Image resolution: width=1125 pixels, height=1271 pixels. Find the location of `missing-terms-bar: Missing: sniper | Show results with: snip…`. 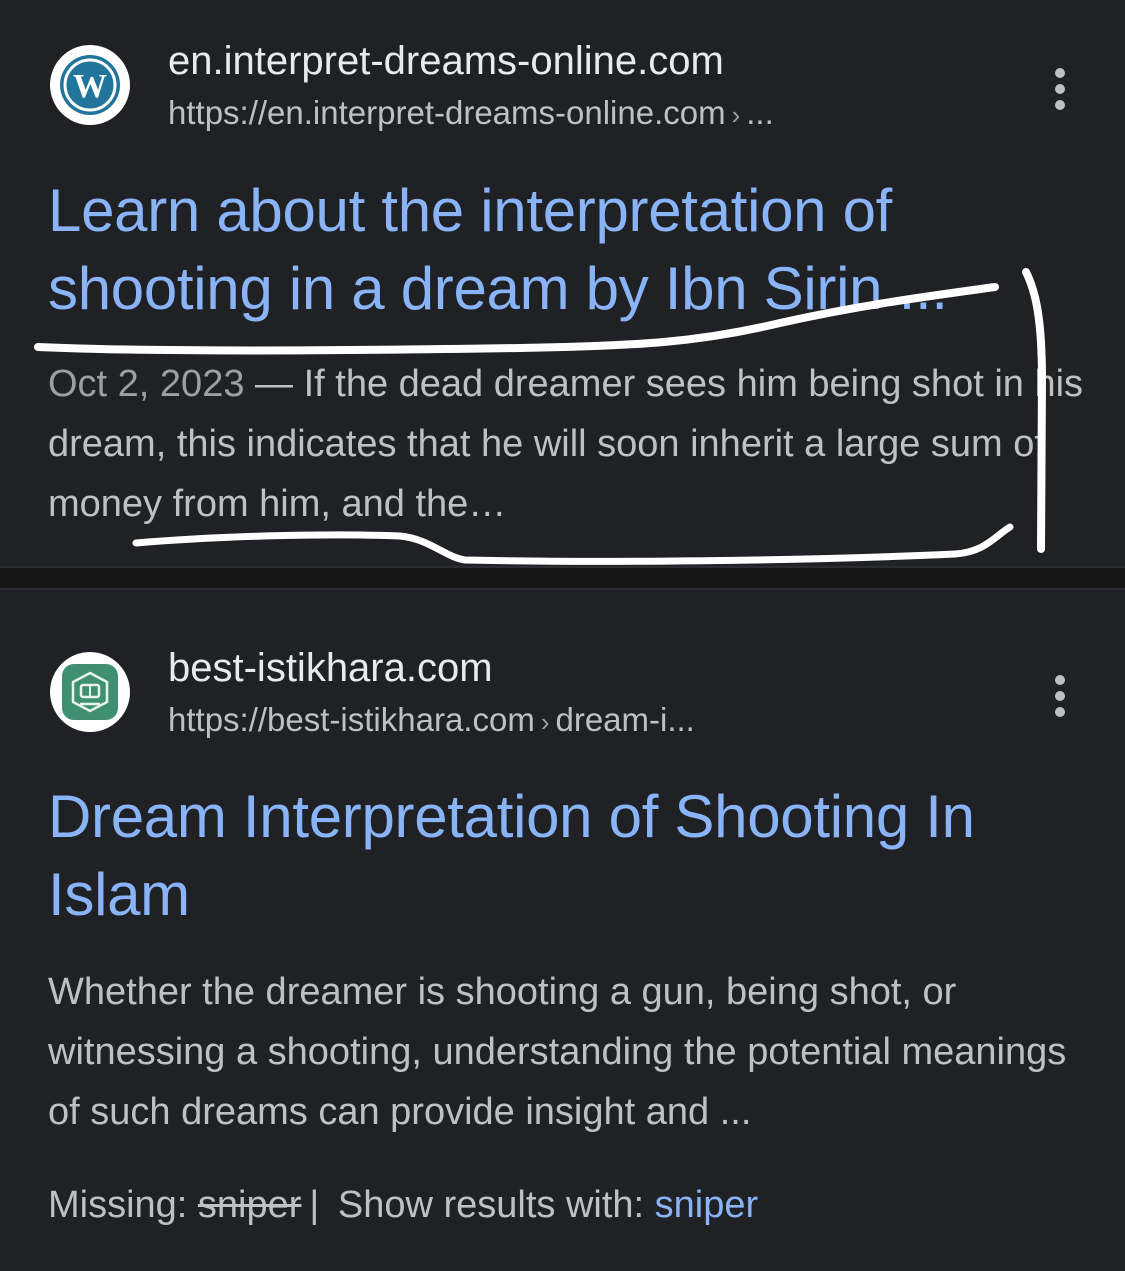

missing-terms-bar: Missing: sniper | Show results with: snip… is located at coordinates (403, 1205).